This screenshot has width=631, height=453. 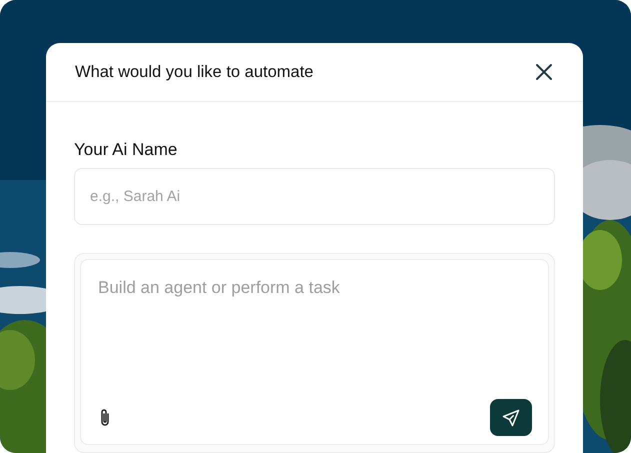 I want to click on send-icon, so click(x=511, y=417).